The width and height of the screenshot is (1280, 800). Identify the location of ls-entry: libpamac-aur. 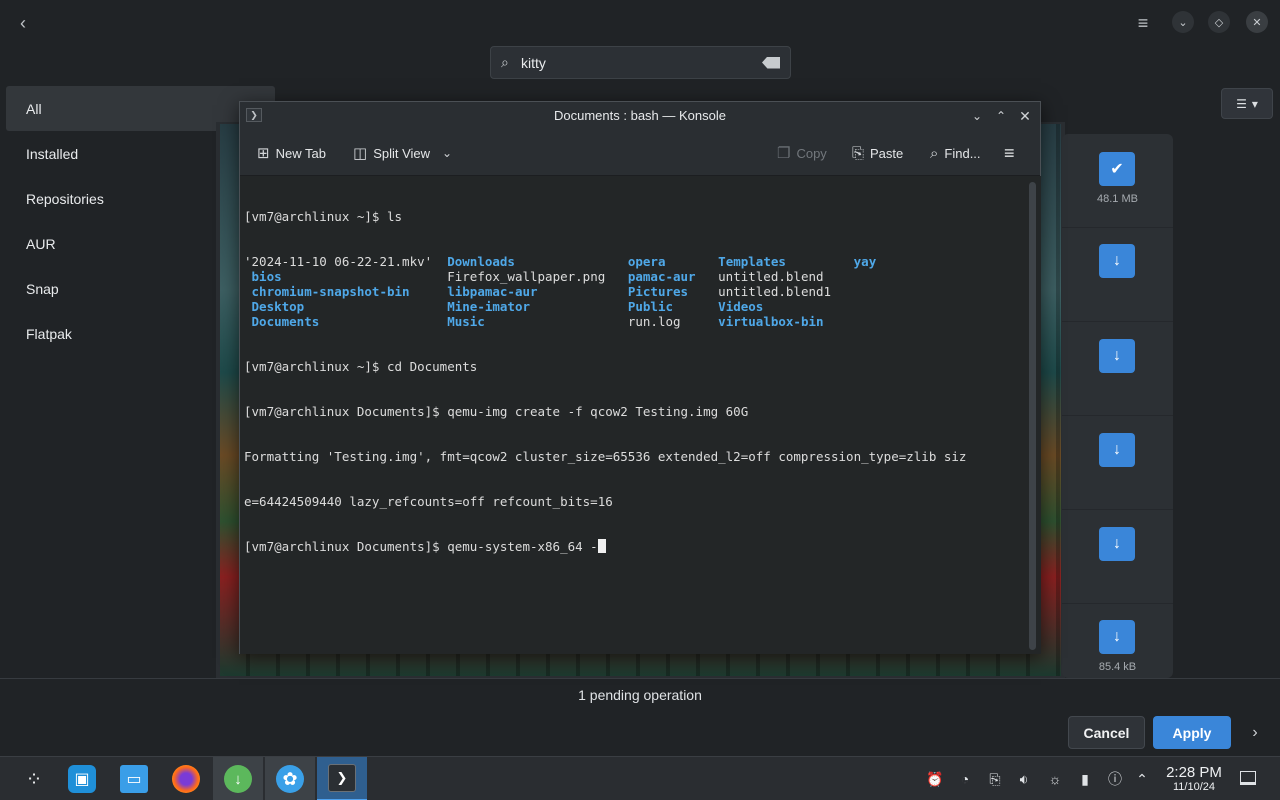
(492, 291).